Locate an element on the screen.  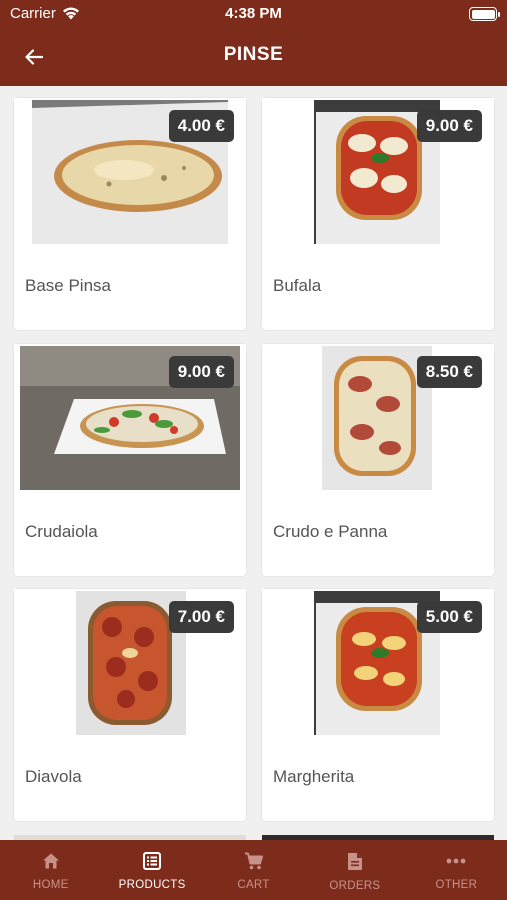
product-name: Diavola is located at coordinates (53, 776).